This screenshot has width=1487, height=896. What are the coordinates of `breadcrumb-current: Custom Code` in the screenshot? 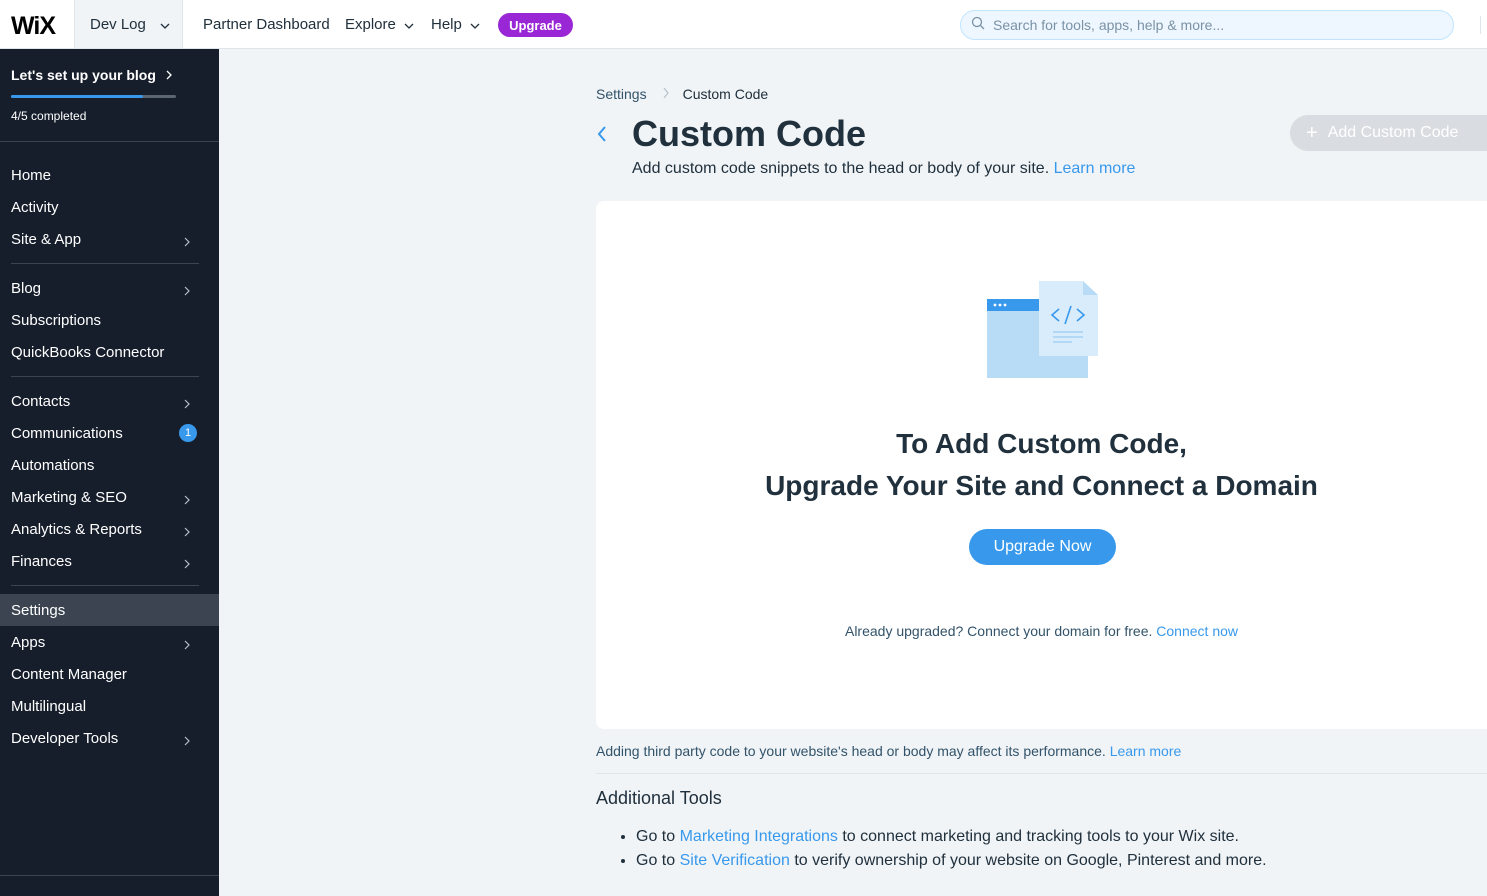 It's located at (725, 94).